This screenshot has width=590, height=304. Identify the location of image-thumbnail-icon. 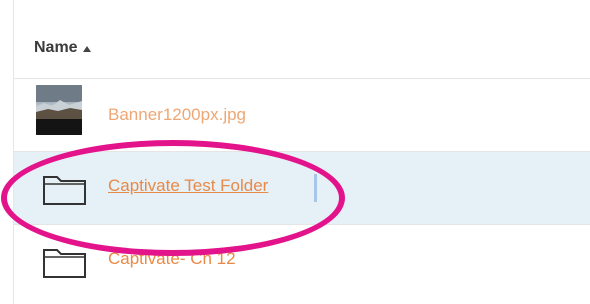
(59, 110).